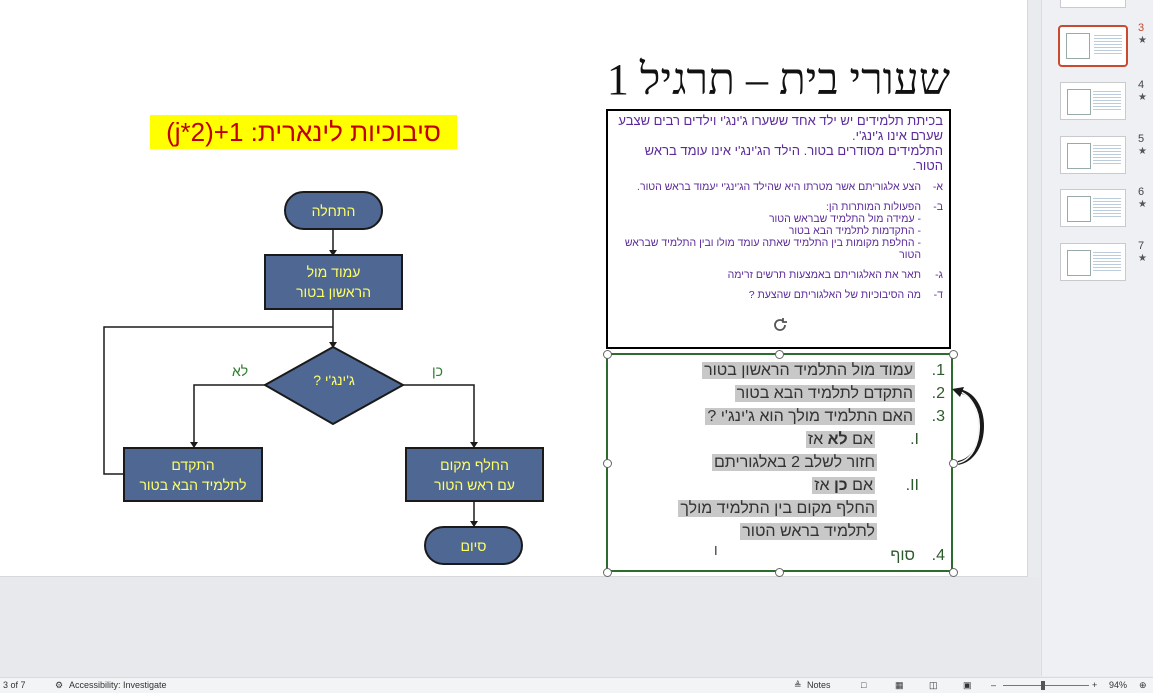 The width and height of the screenshot is (1153, 693). Describe the element at coordinates (863, 685) in the screenshot. I see `normal-view-icon: □` at that location.